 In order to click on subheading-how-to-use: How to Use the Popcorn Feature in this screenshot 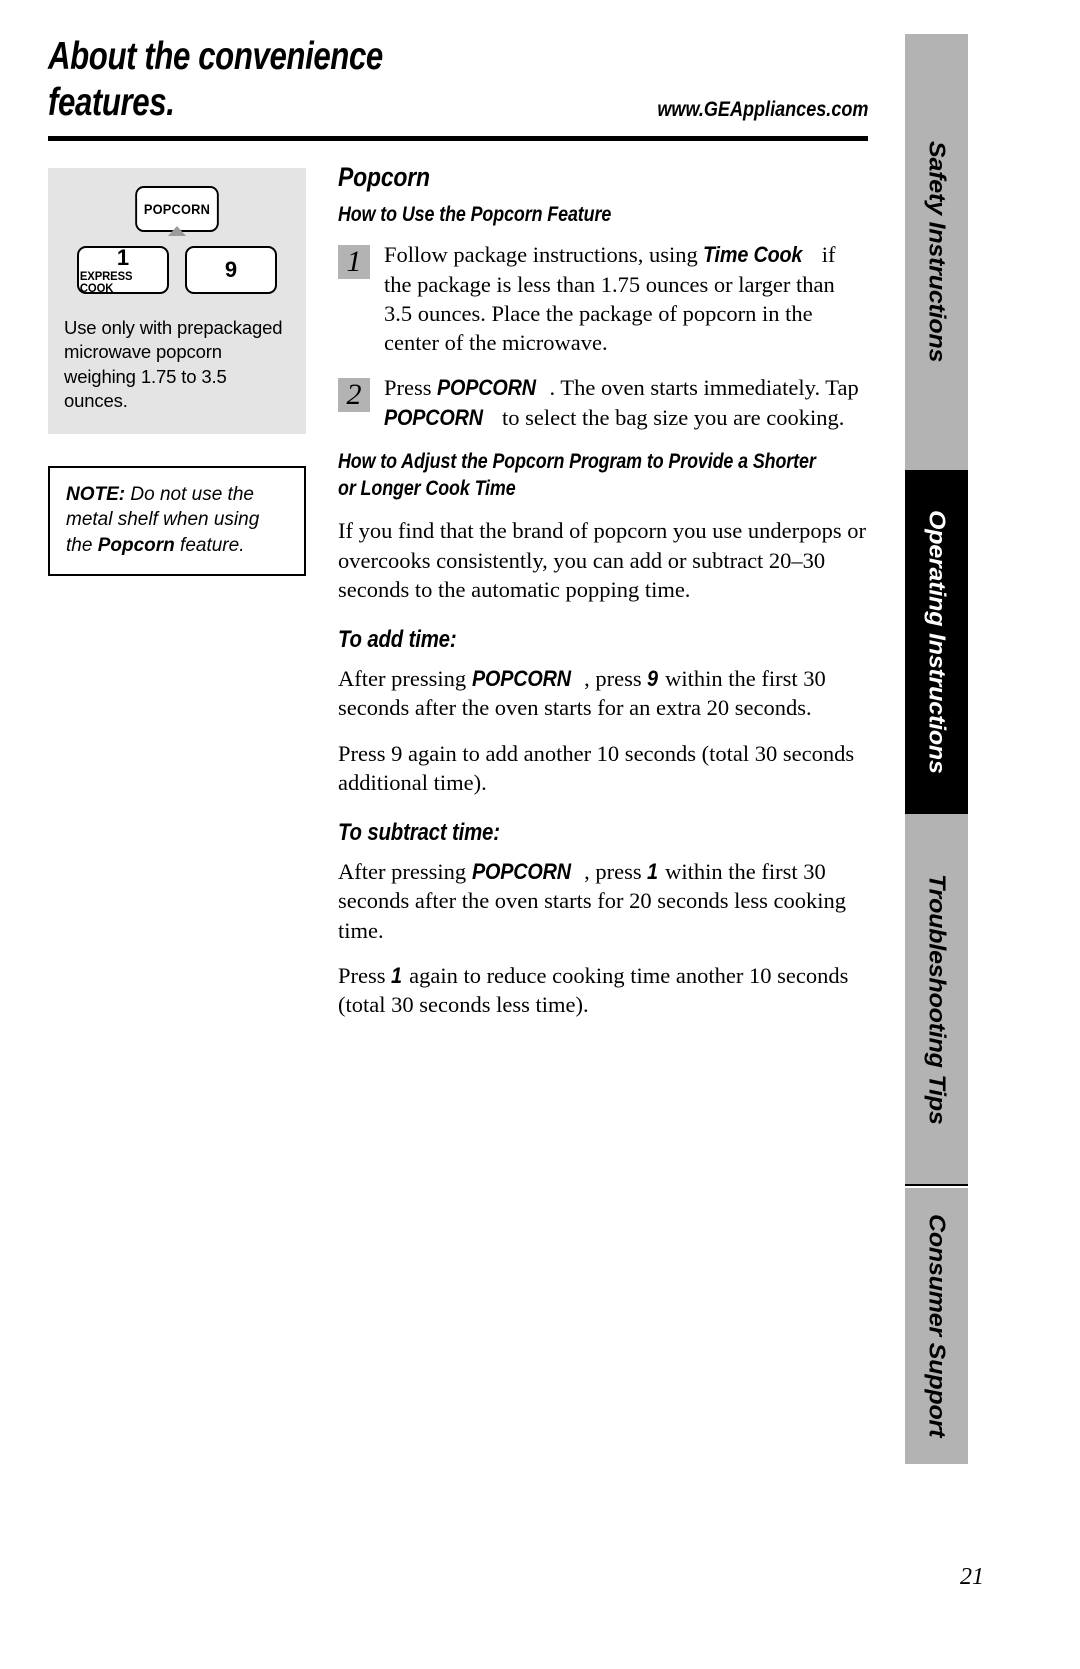, I will do `click(475, 214)`.